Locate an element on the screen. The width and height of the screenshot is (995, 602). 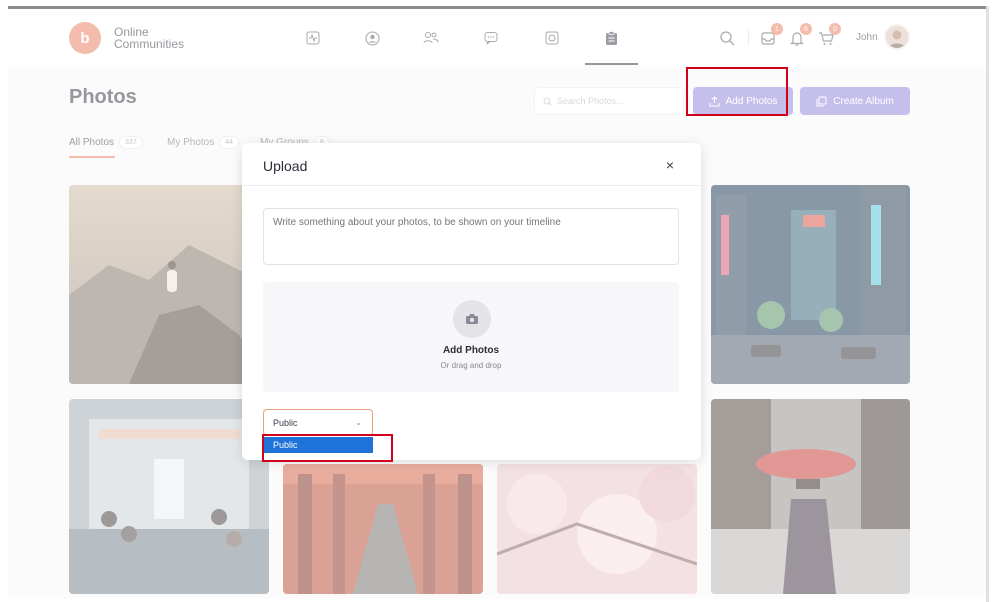
post-text-field is located at coordinates (471, 236).